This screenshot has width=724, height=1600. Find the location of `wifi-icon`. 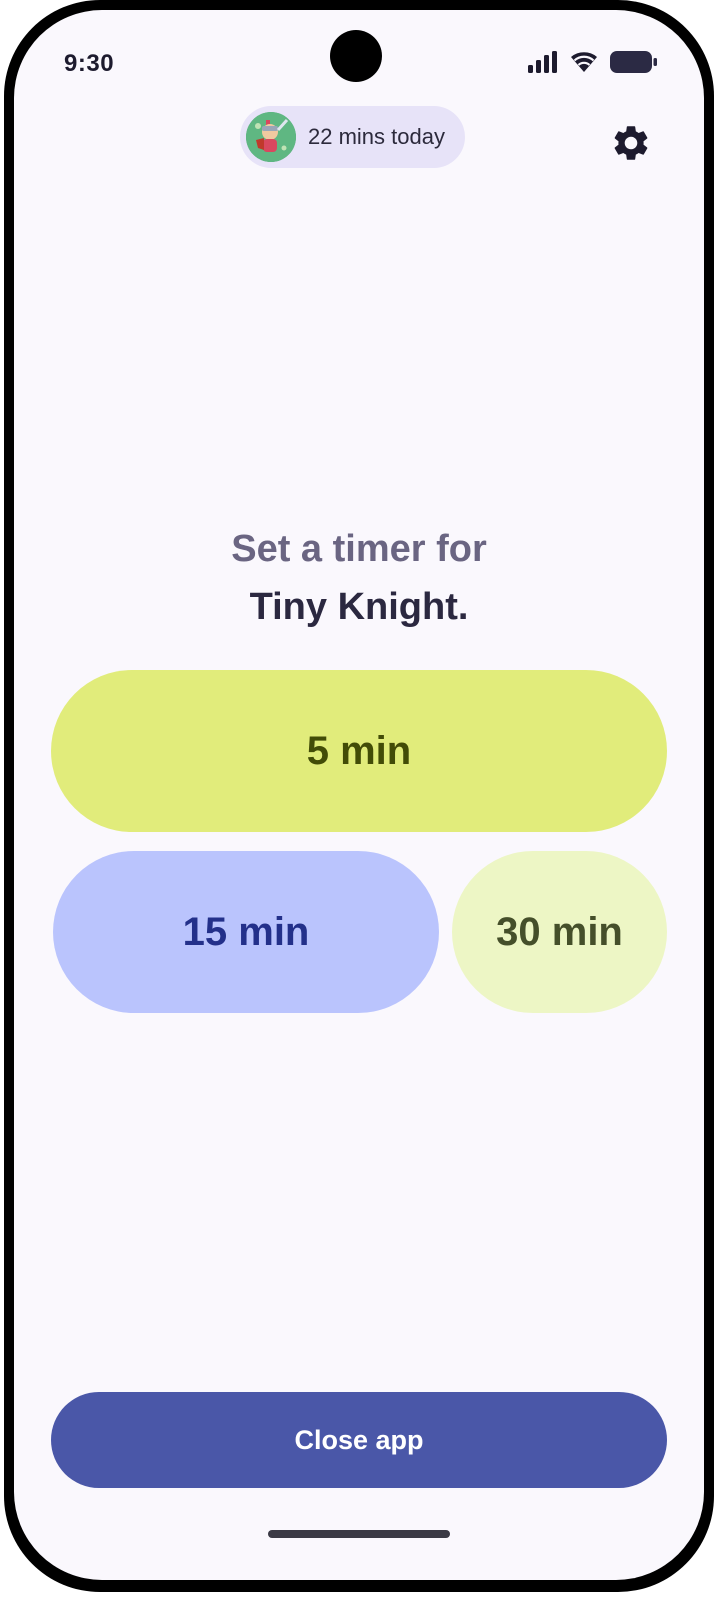

wifi-icon is located at coordinates (584, 64).